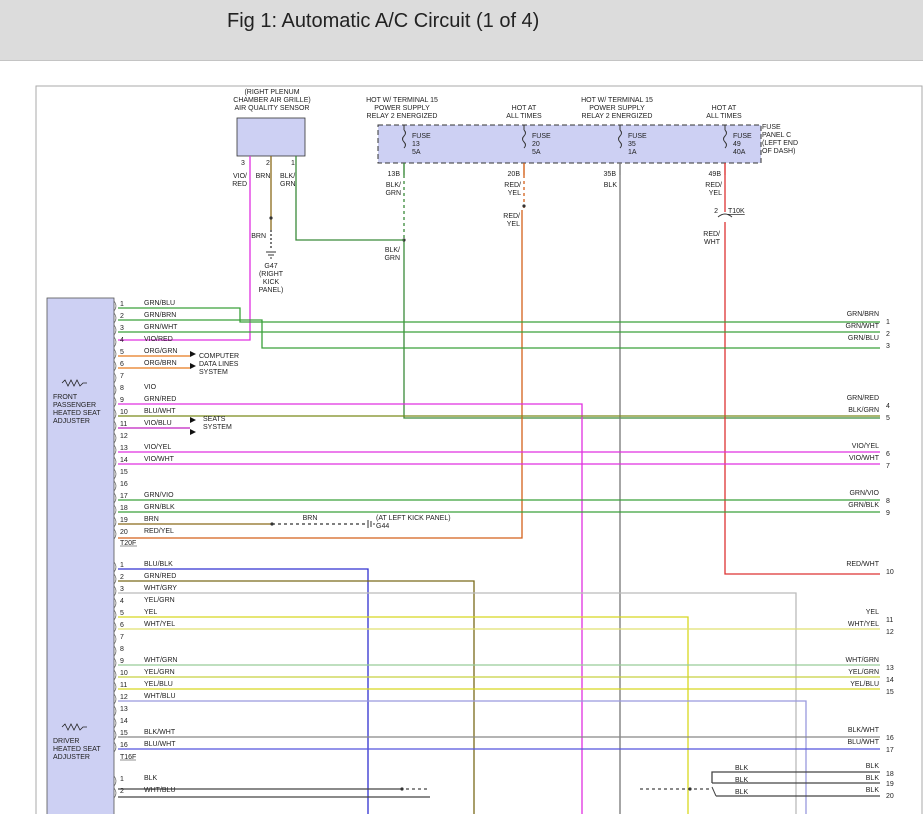  Describe the element at coordinates (890, 774) in the screenshot. I see `output-number: 18` at that location.